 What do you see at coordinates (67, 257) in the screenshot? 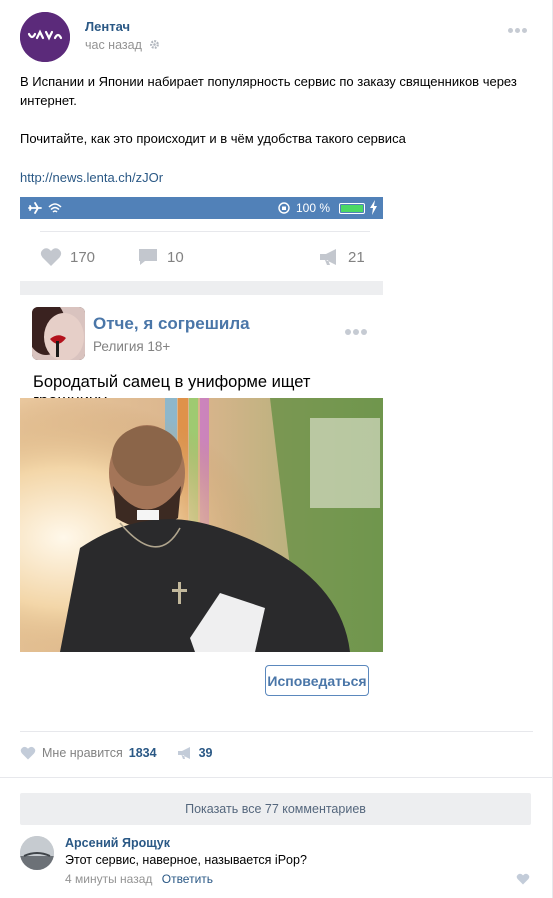
I see `screenshot-like: 170` at bounding box center [67, 257].